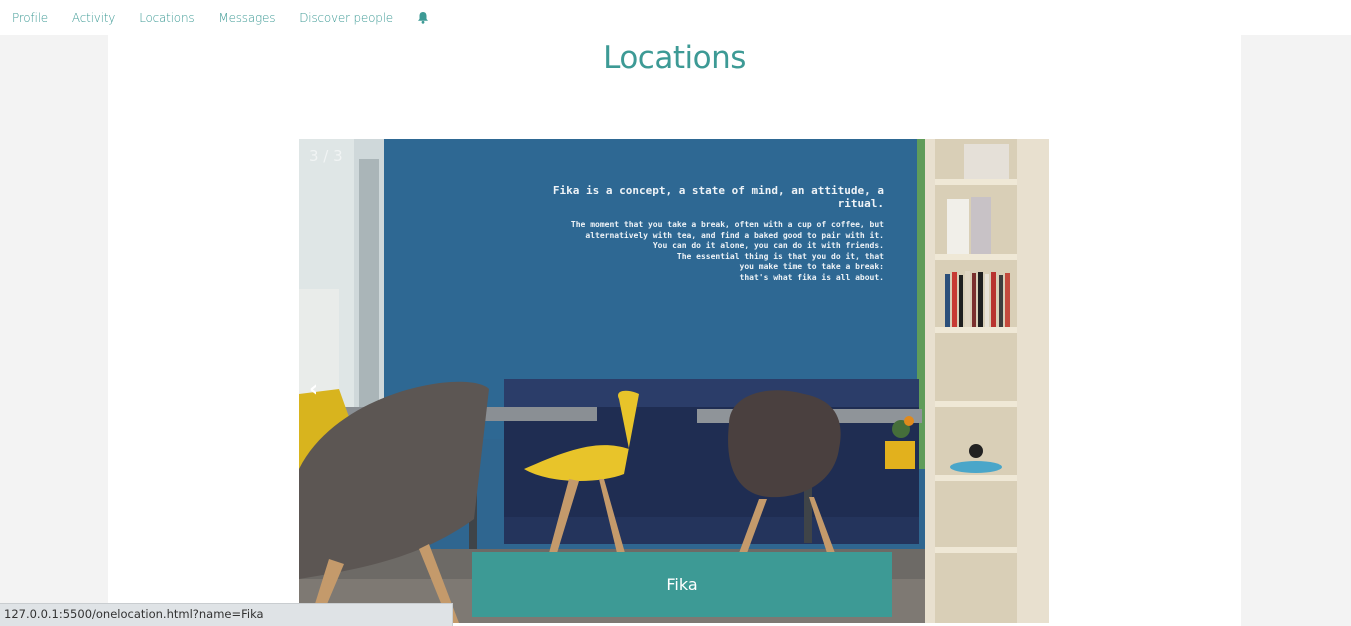  Describe the element at coordinates (682, 584) in the screenshot. I see `location-caption-button: Fika` at that location.